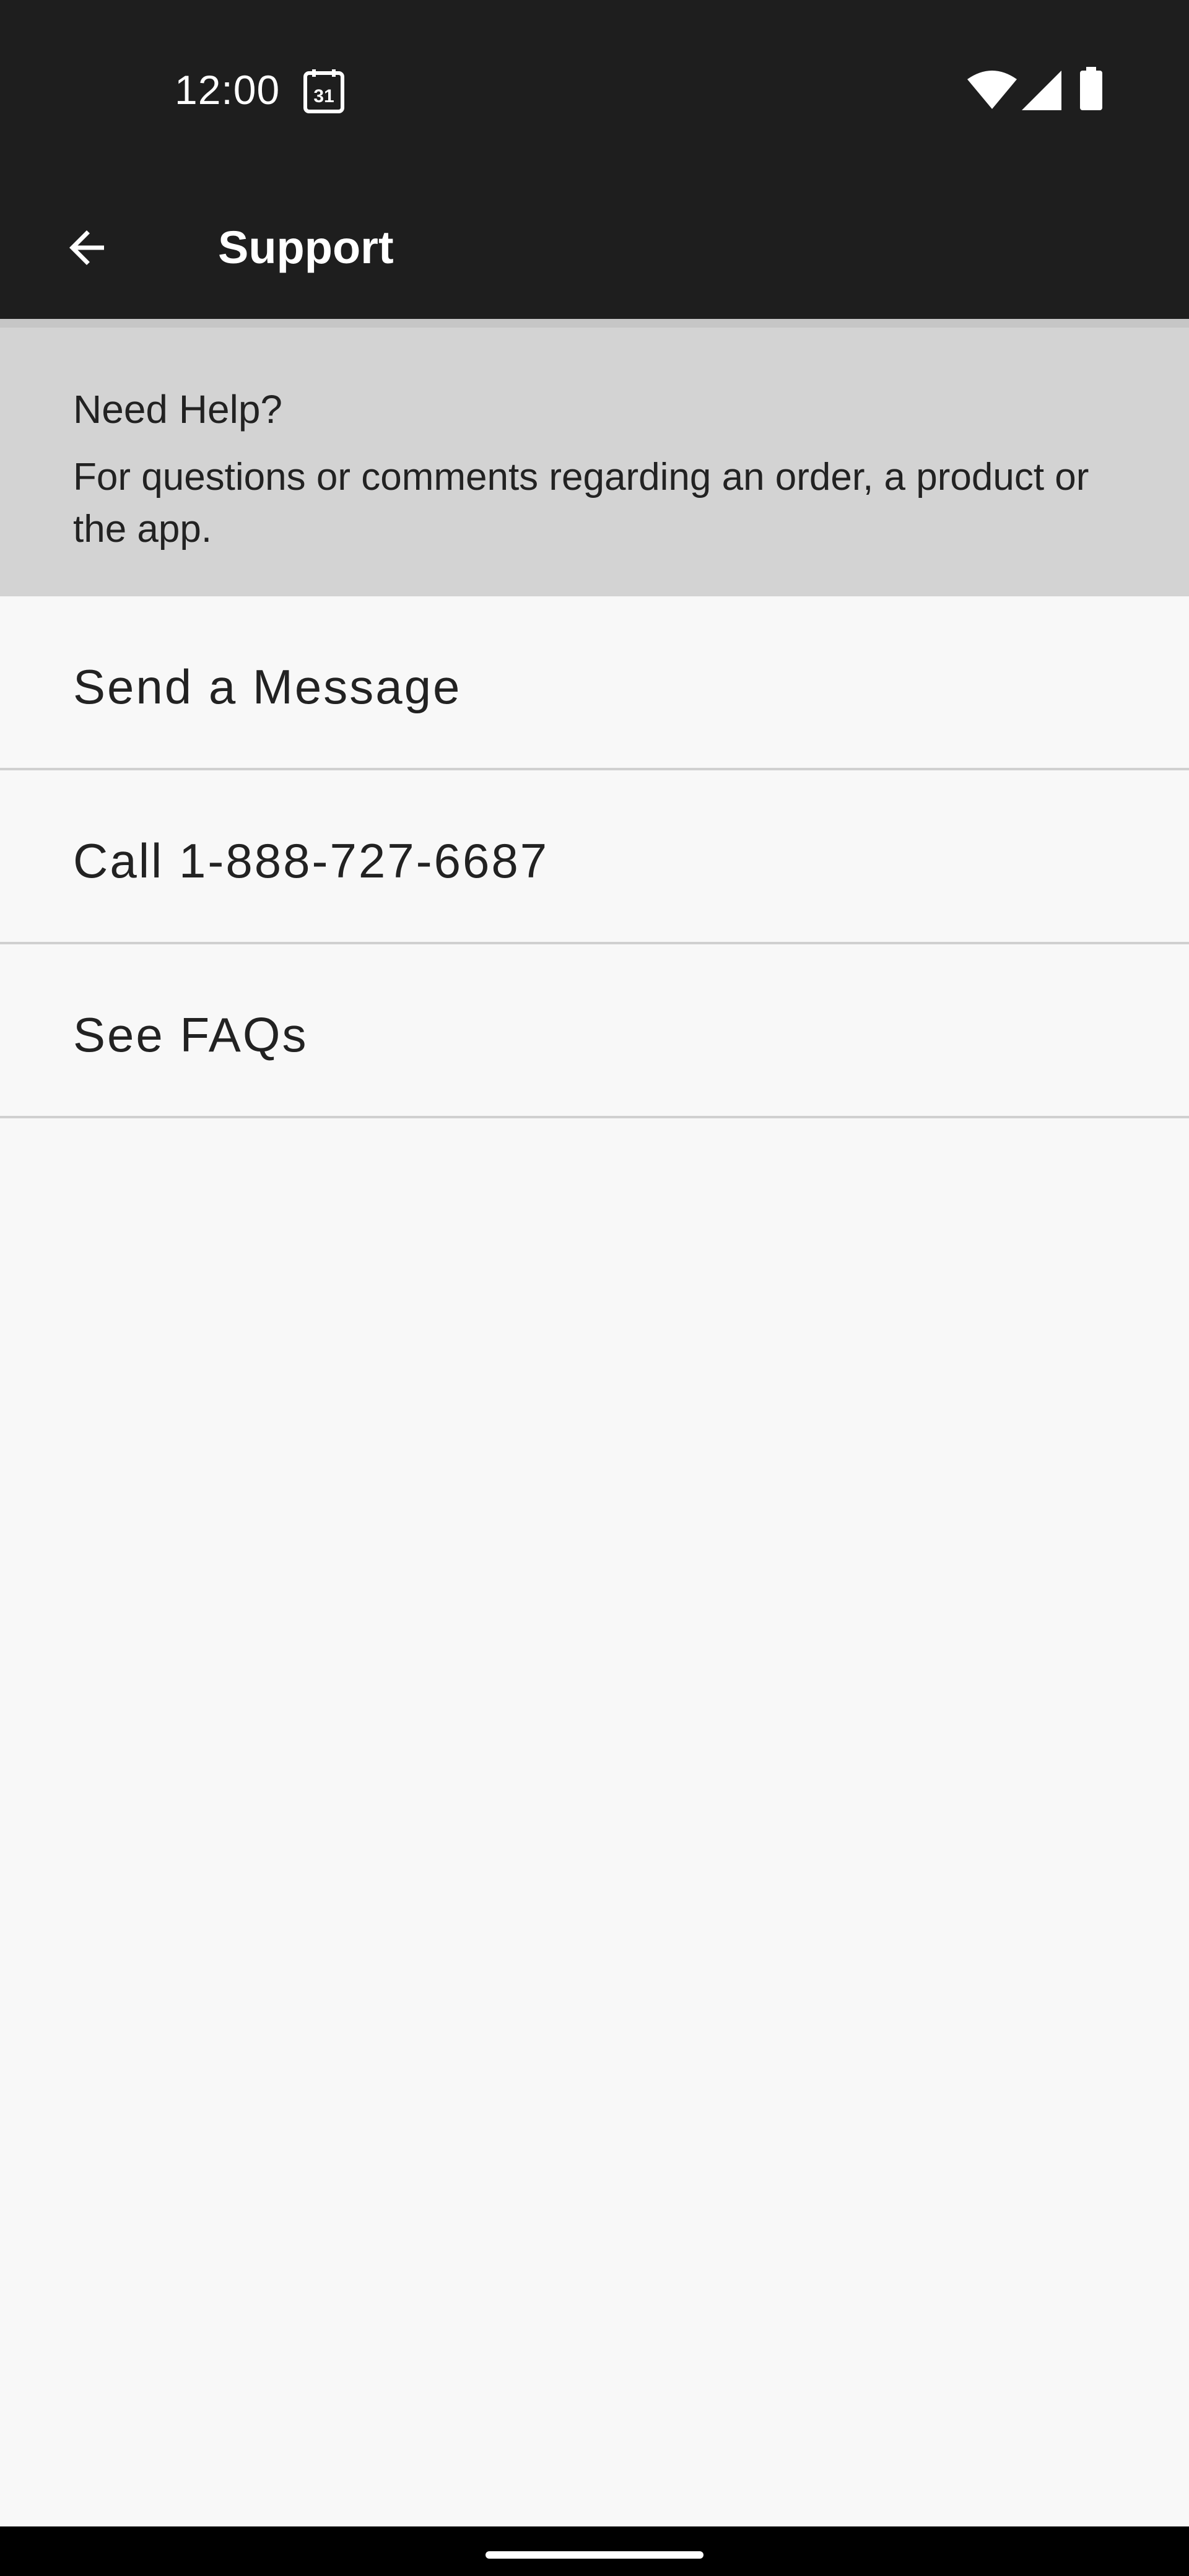 The image size is (1189, 2576). I want to click on send-message-item: Send a Message, so click(594, 683).